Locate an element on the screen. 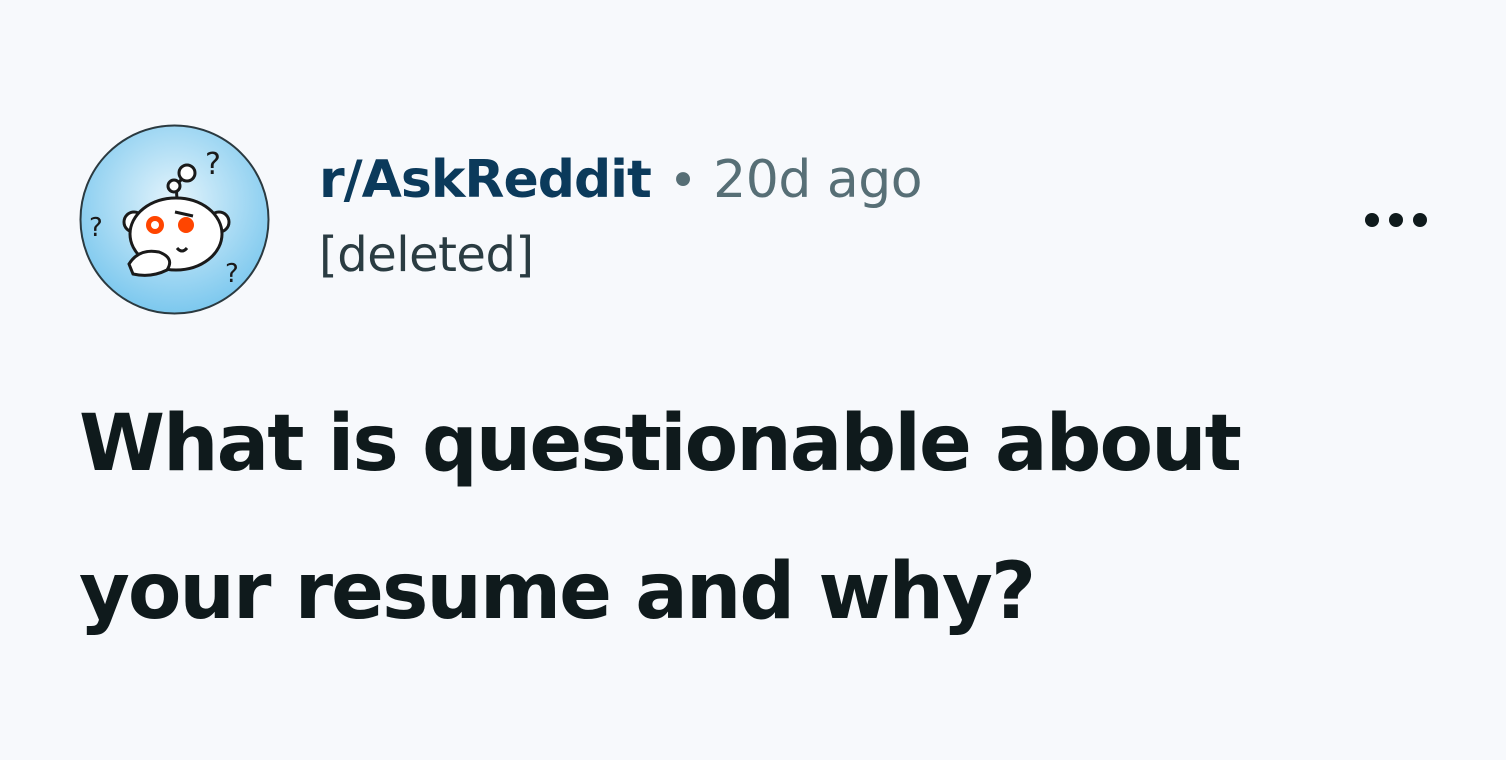 This screenshot has width=1506, height=760. snoo-question-icon: ? ? ? is located at coordinates (174, 219).